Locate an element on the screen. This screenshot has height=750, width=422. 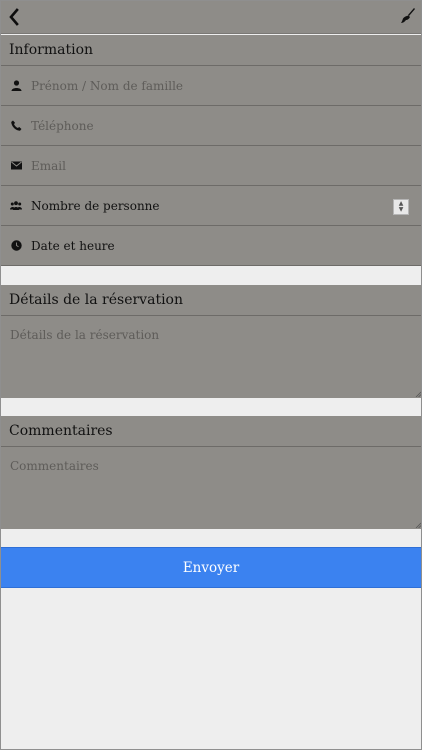
reservation-title: Détails de la réservation is located at coordinates (211, 300).